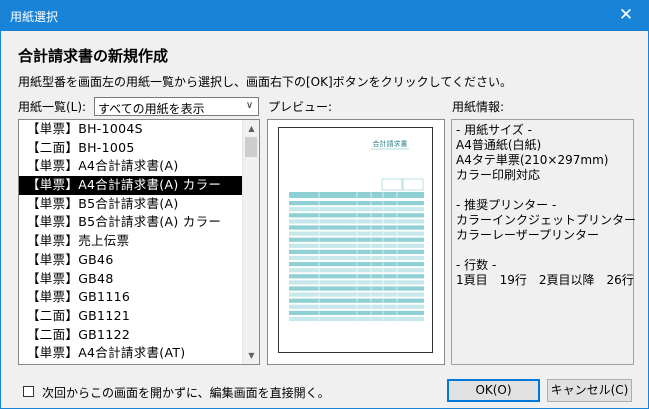  I want to click on dialog-heading: 合計請求書の新規作成, so click(93, 56).